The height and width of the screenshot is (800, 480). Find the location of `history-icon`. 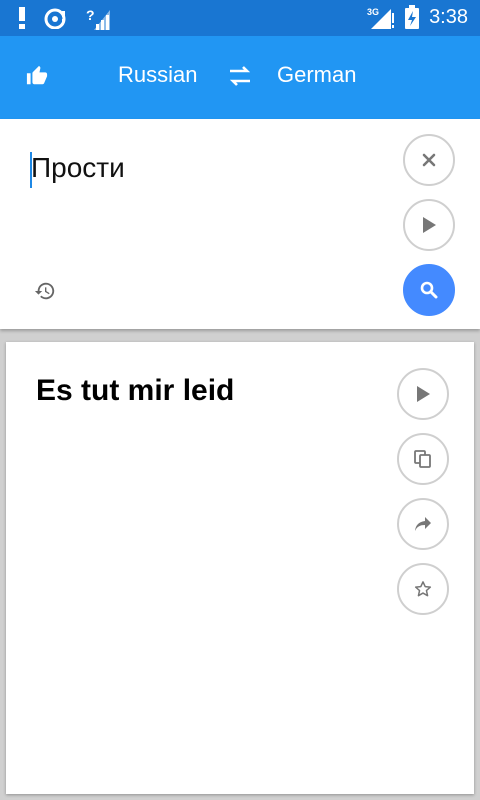

history-icon is located at coordinates (45, 291).